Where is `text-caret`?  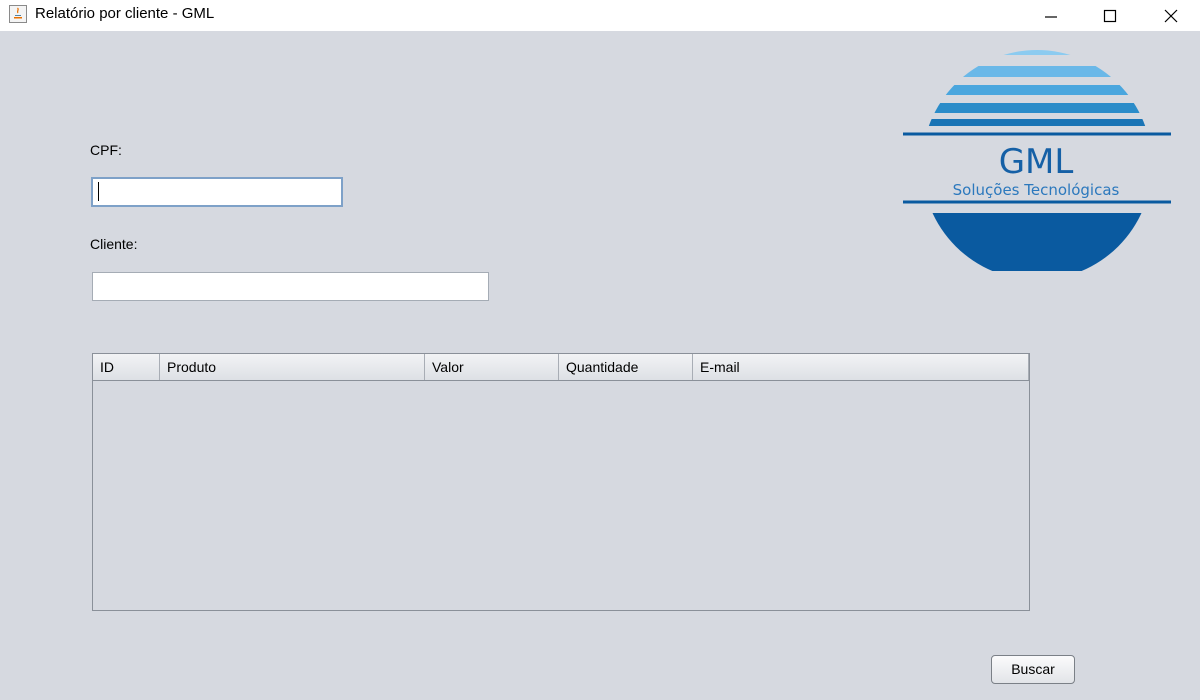
text-caret is located at coordinates (98, 191).